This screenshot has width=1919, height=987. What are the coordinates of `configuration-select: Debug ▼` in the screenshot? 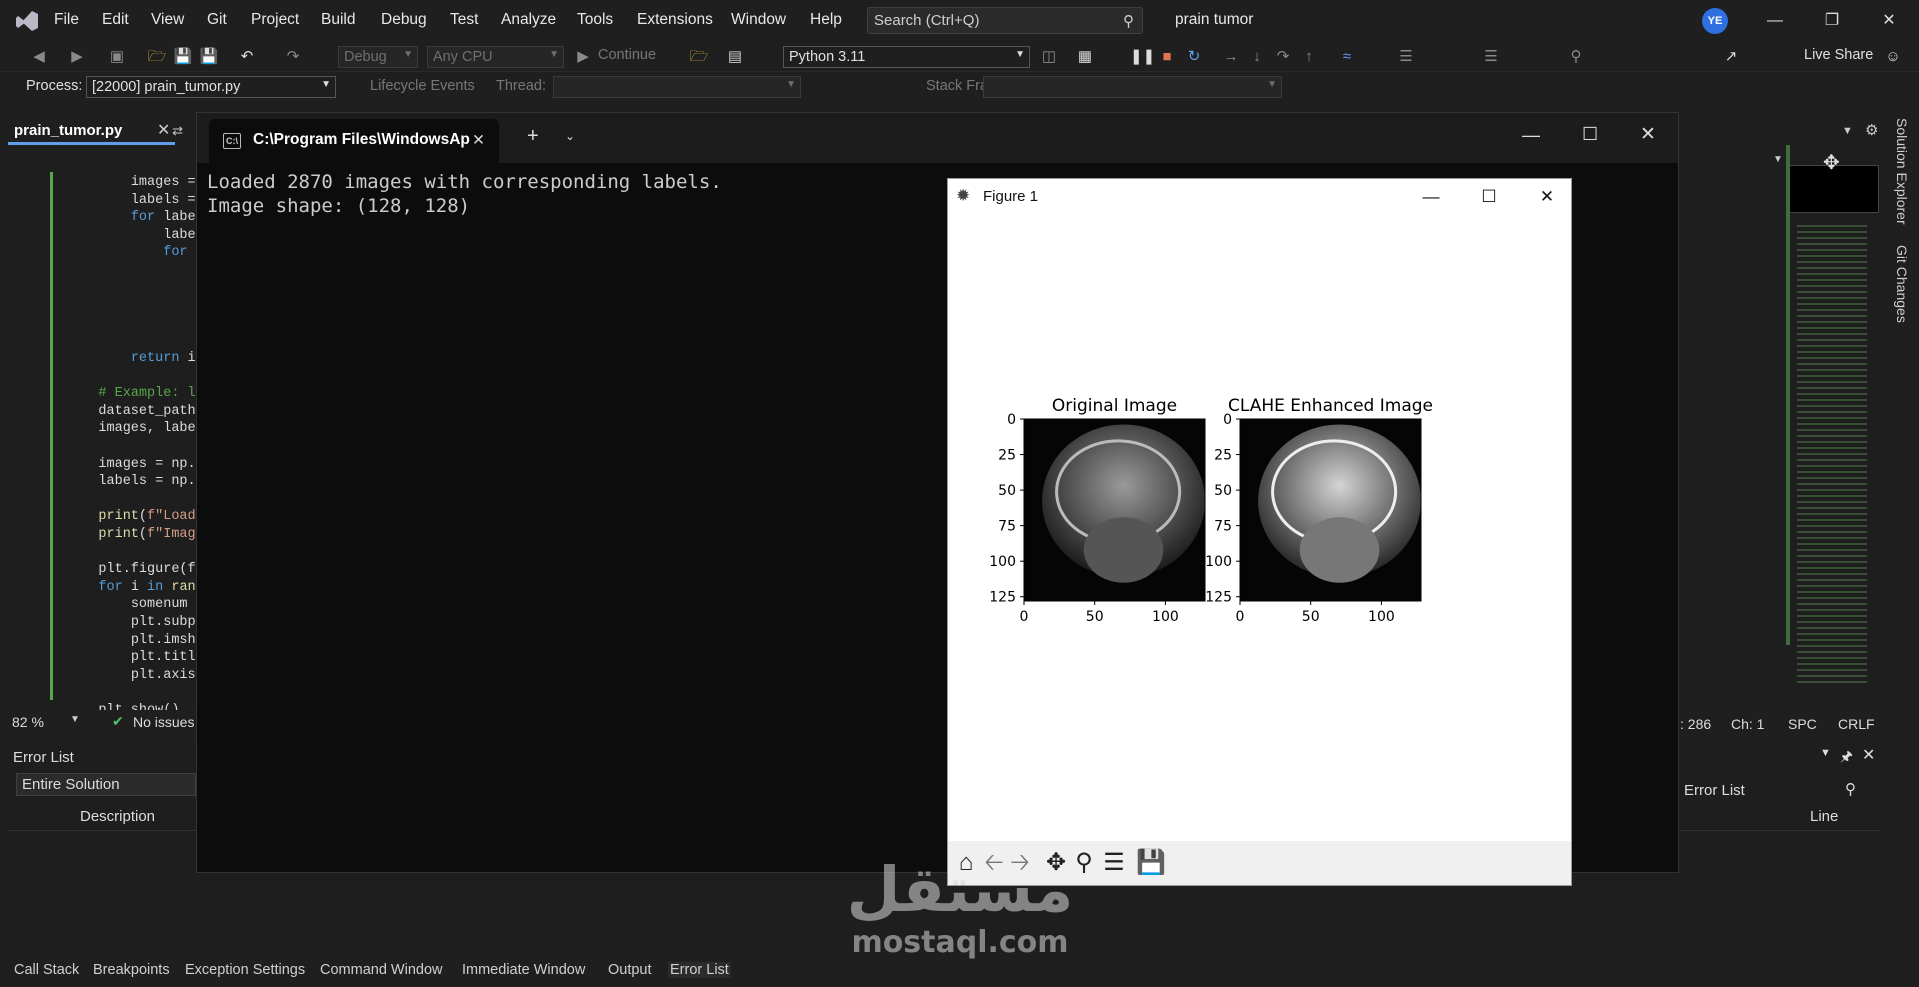 It's located at (378, 57).